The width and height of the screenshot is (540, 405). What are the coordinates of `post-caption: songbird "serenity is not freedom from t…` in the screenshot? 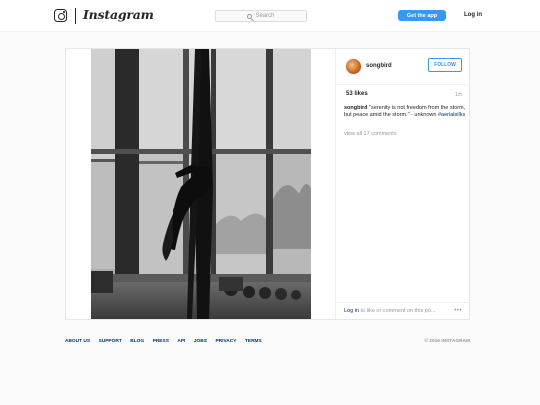 It's located at (405, 112).